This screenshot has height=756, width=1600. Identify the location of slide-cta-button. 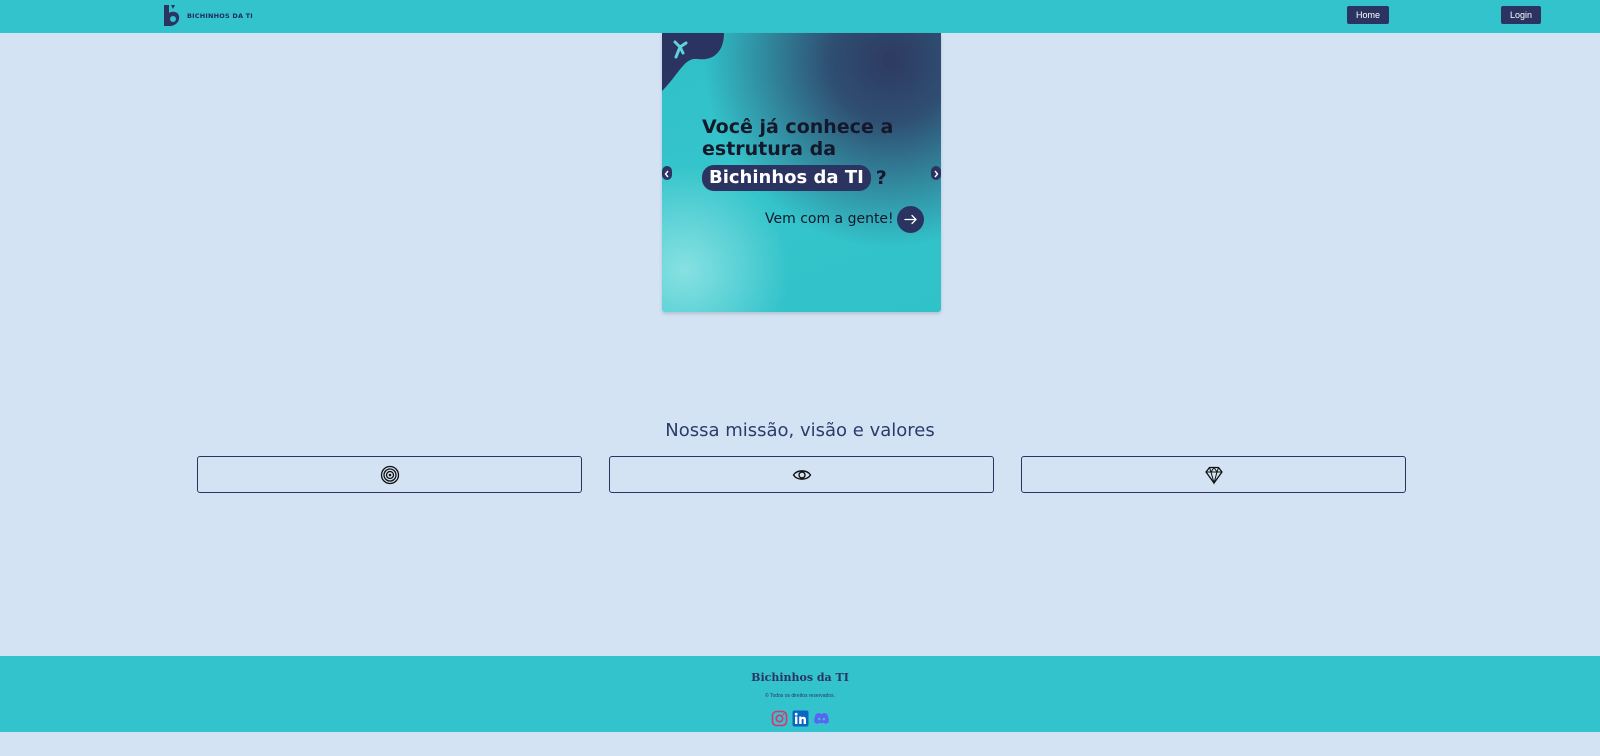
(910, 219).